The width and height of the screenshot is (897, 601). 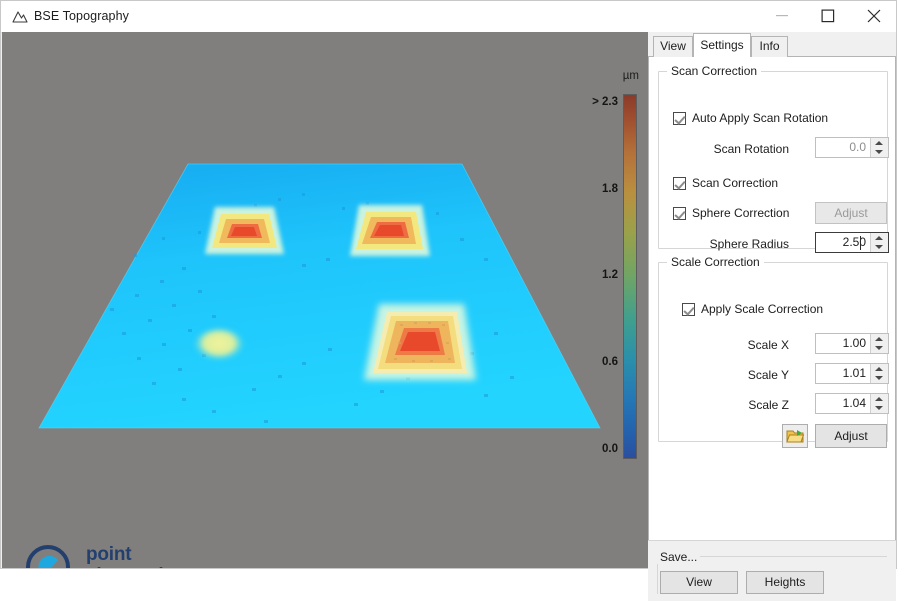 What do you see at coordinates (605, 102) in the screenshot?
I see `colorbar-tick-0: > 2.3` at bounding box center [605, 102].